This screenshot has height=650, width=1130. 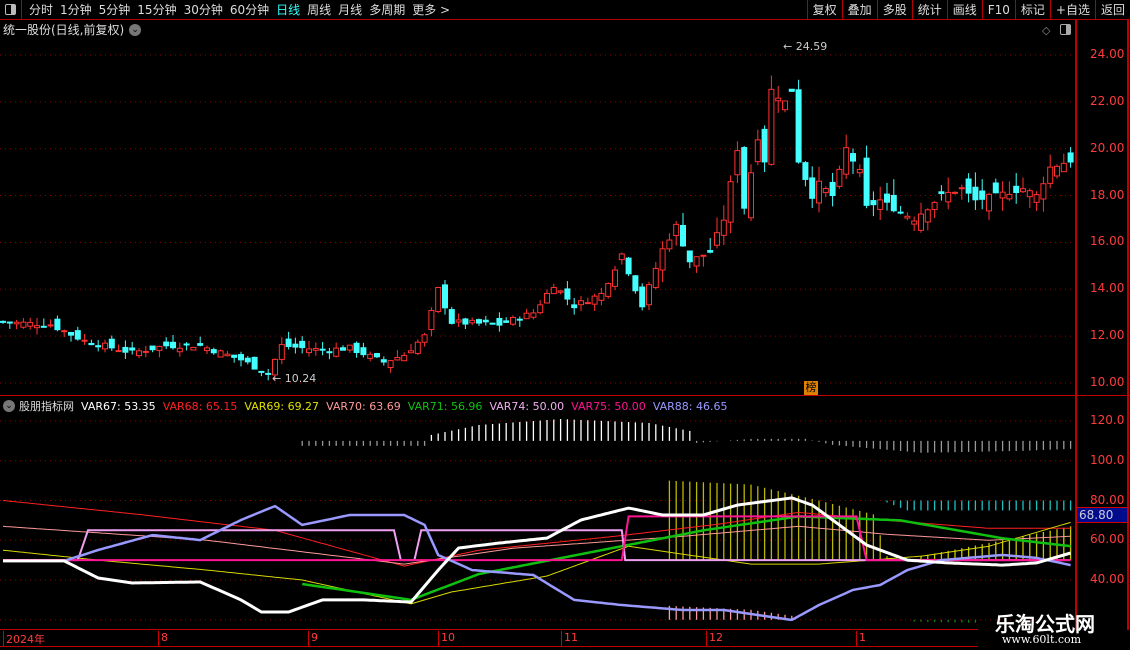 I want to click on price-axis-label: 22.00, so click(x=1107, y=100).